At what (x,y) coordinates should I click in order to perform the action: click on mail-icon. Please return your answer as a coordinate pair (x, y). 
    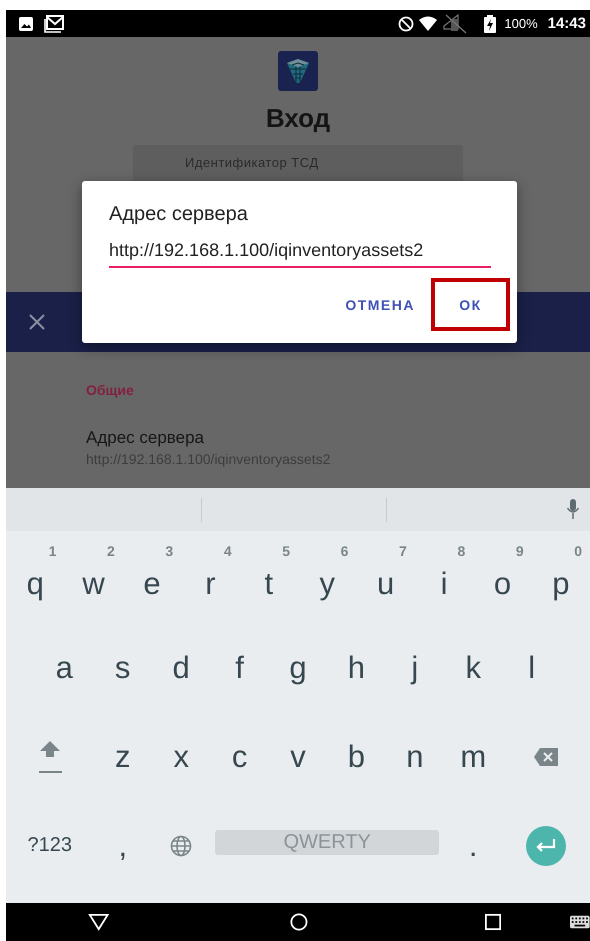
    Looking at the image, I should click on (54, 23).